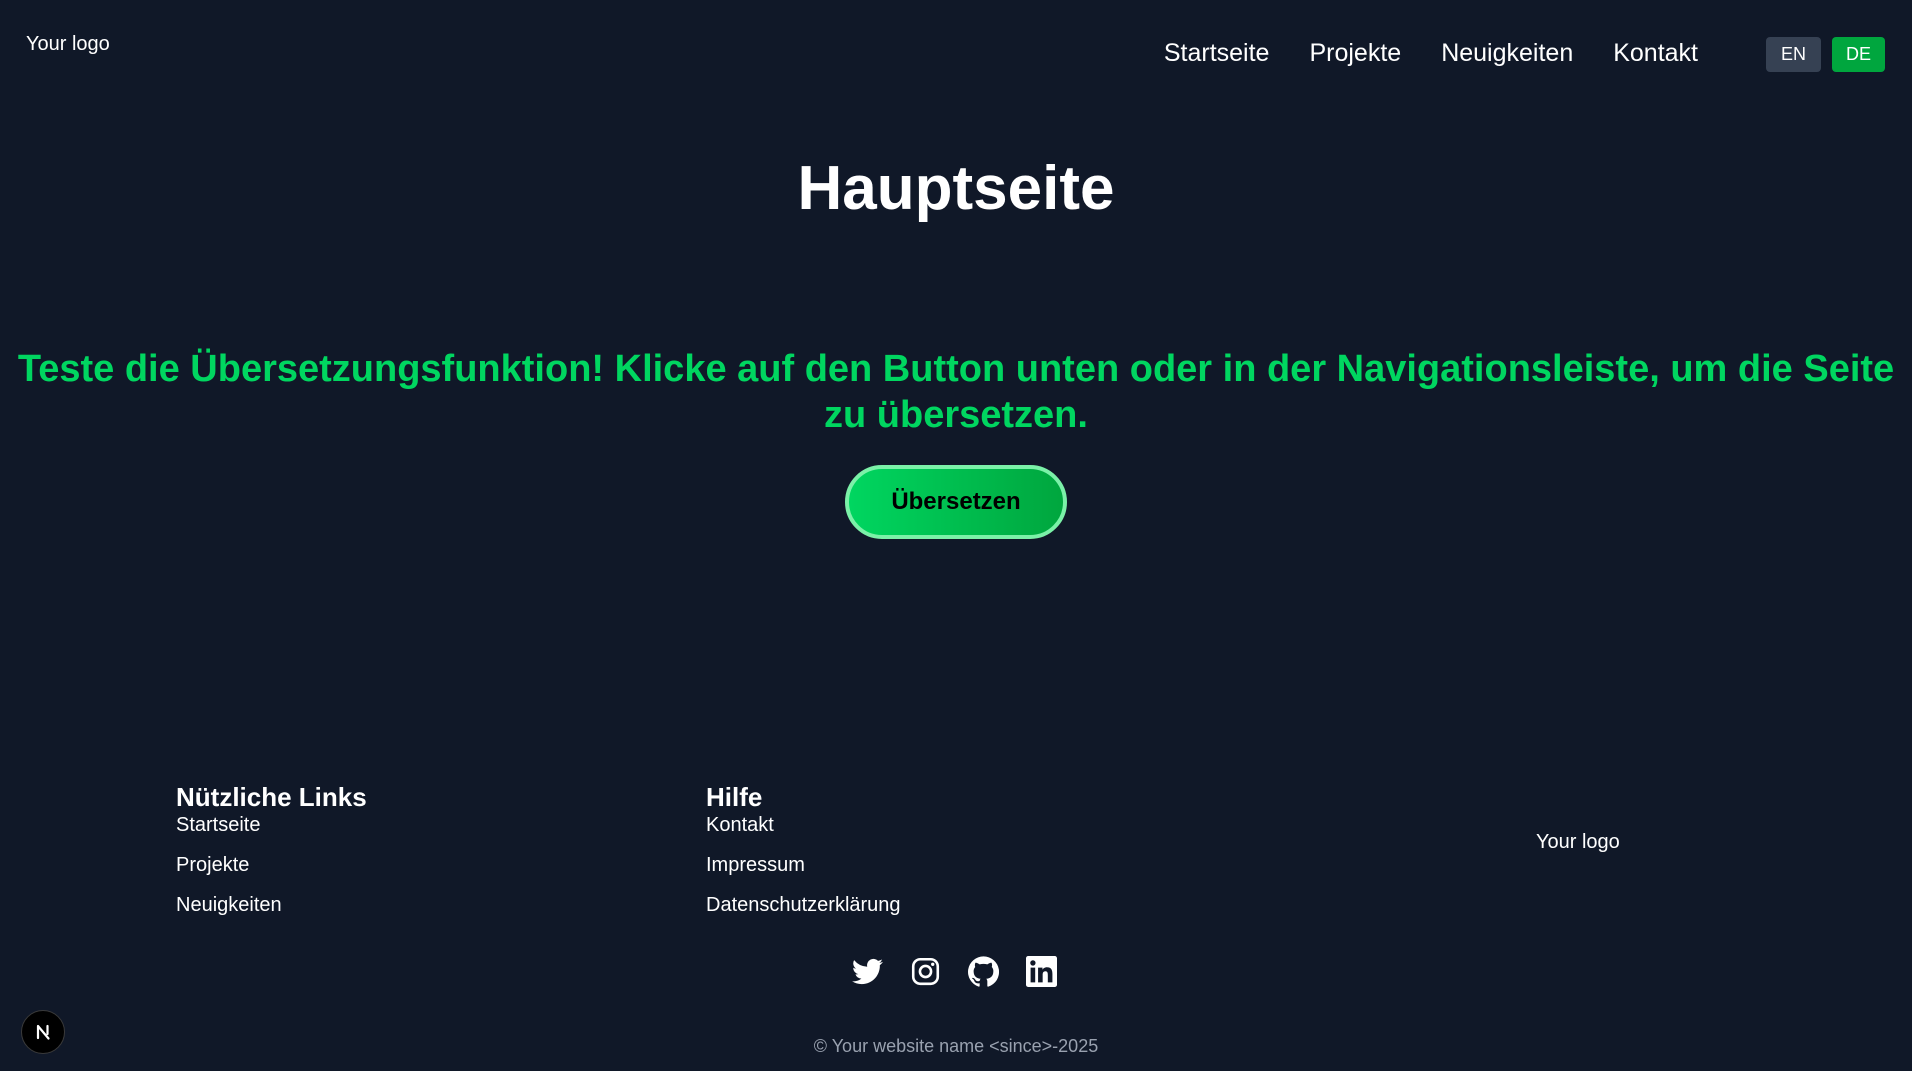  Describe the element at coordinates (734, 797) in the screenshot. I see `footer-help-heading: Hilfe` at that location.